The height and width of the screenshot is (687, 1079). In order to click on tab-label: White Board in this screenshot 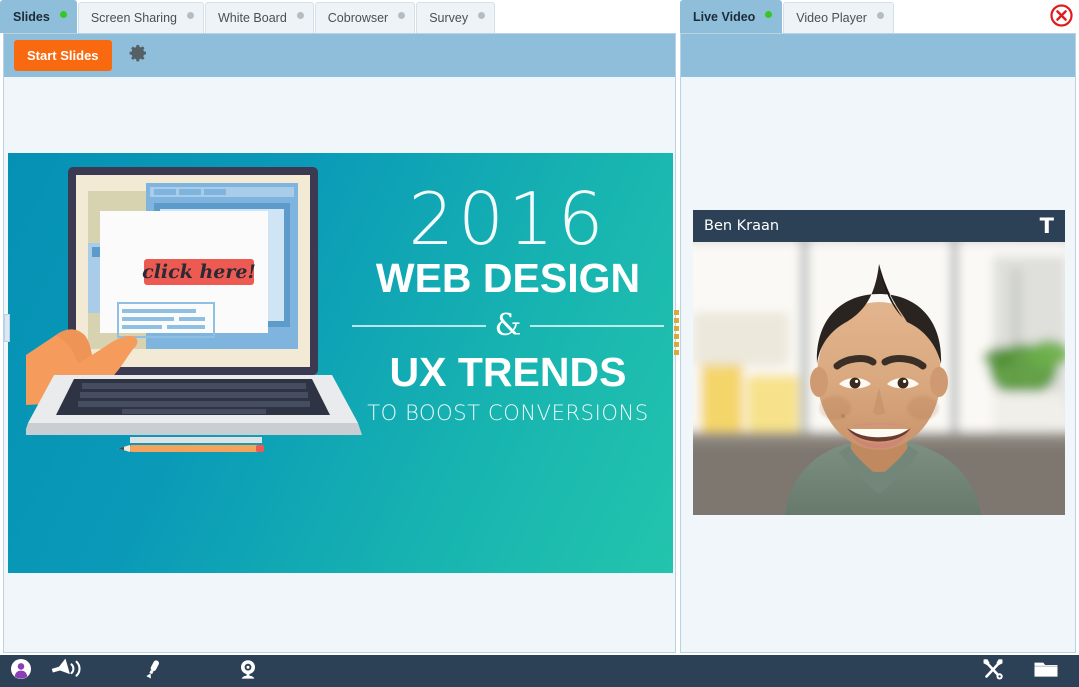, I will do `click(252, 18)`.